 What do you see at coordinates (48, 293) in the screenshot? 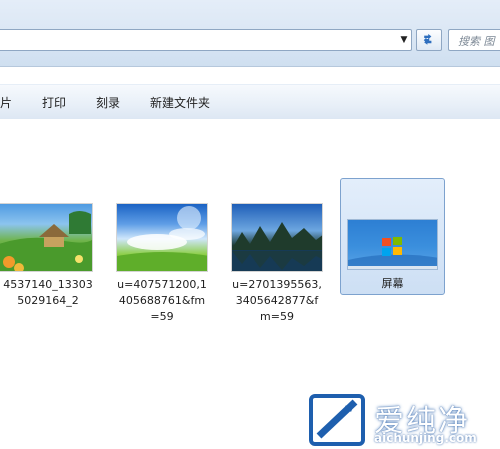
I see `file-name: 4537140_13303 5029164_2` at bounding box center [48, 293].